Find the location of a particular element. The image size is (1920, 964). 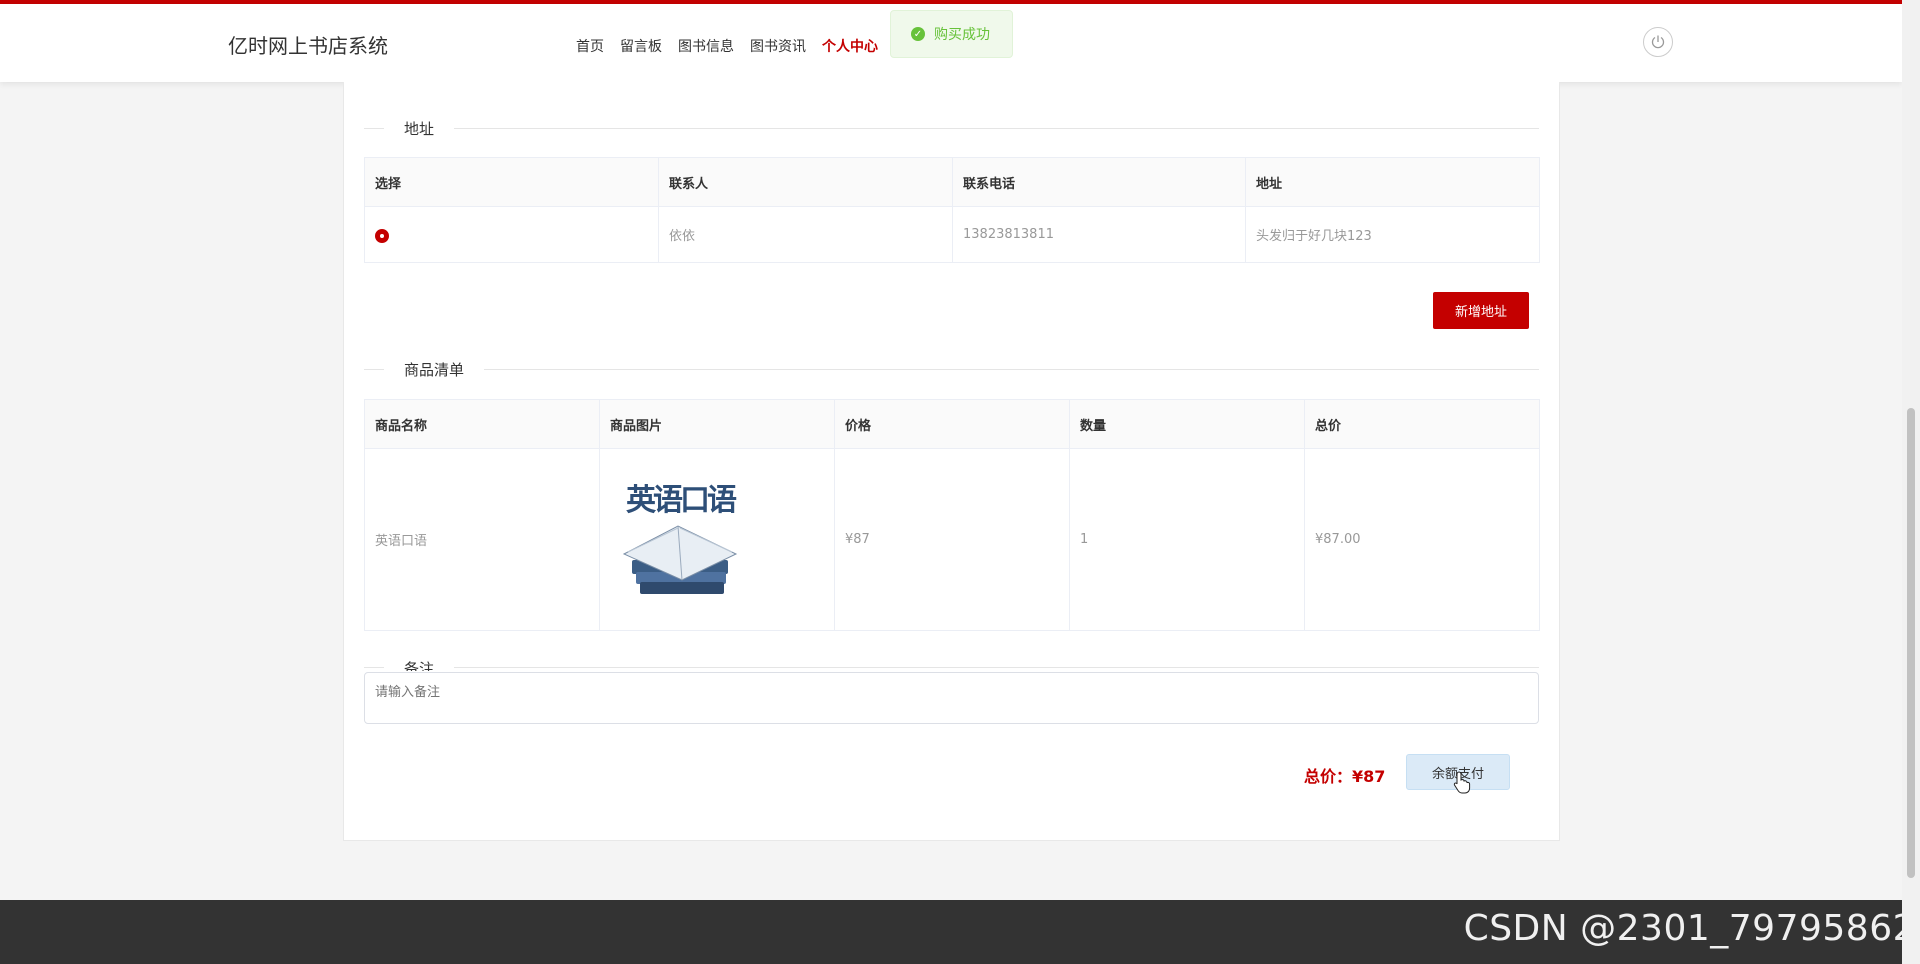

address-table: 选择 联系人 联系电话 地址 依依 13823813811 头发归于好几块123 is located at coordinates (952, 210).